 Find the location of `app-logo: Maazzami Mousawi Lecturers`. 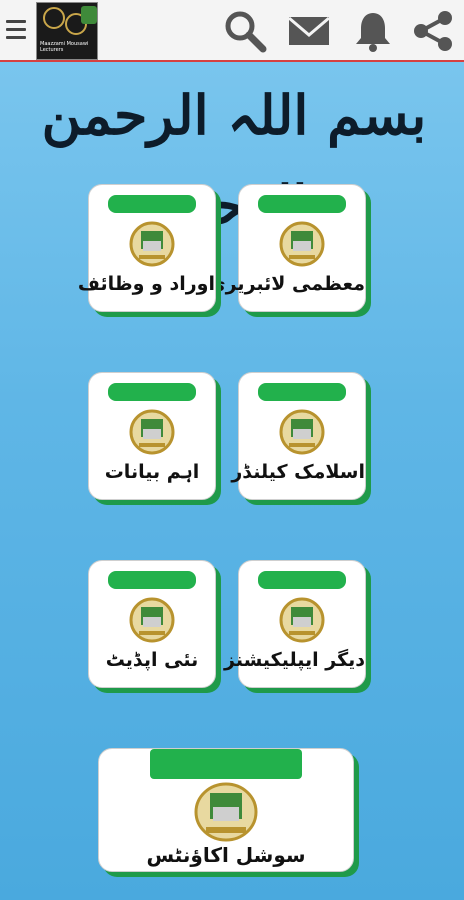

app-logo: Maazzami Mousawi Lecturers is located at coordinates (67, 31).